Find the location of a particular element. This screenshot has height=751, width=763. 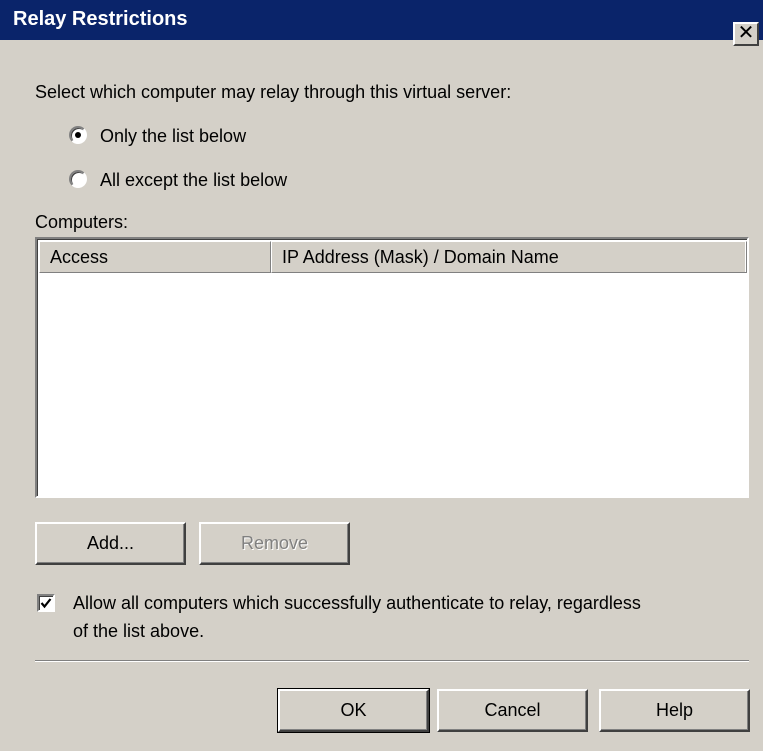

radio-all-except-label: All except the list below is located at coordinates (193, 180).